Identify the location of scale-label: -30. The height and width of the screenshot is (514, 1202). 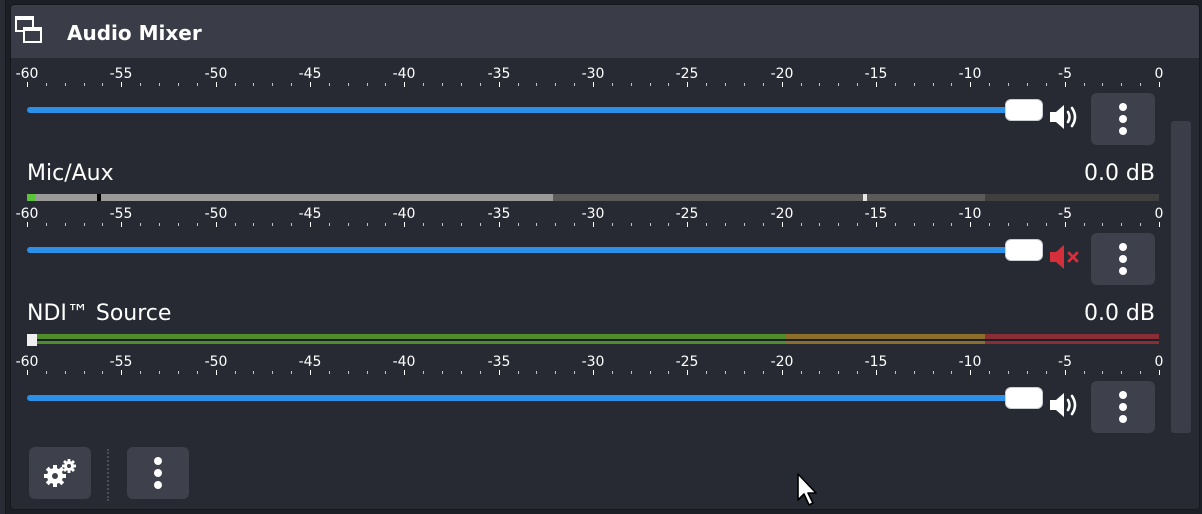
(593, 362).